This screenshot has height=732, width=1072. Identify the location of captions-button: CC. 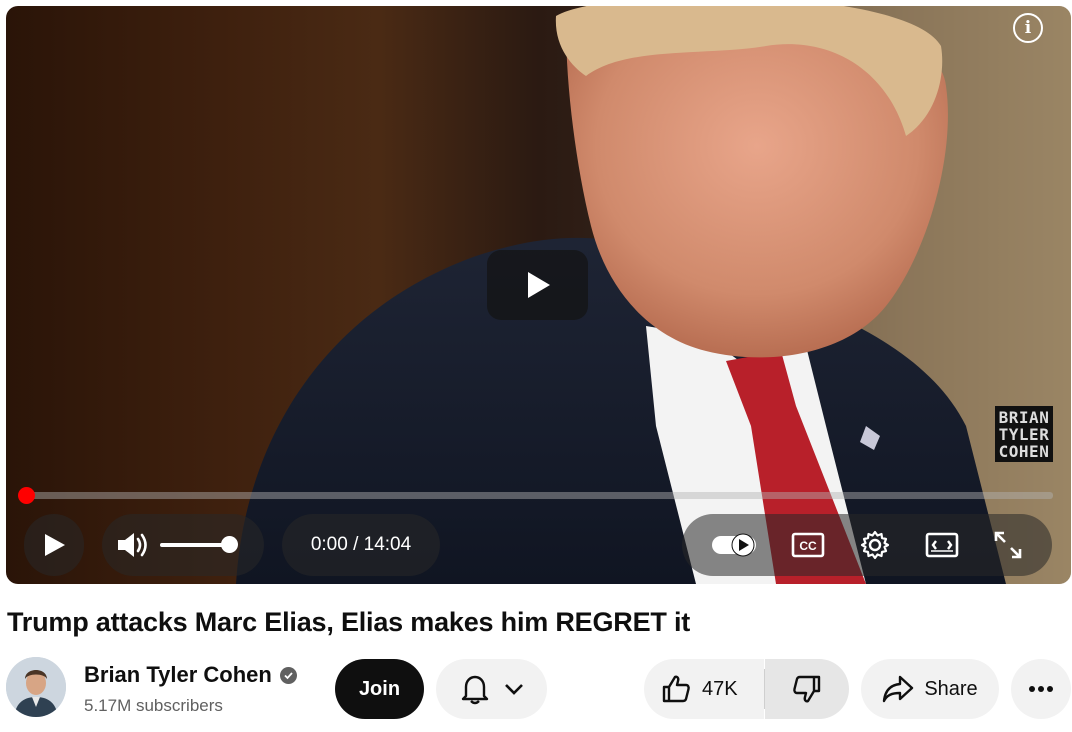
(808, 545).